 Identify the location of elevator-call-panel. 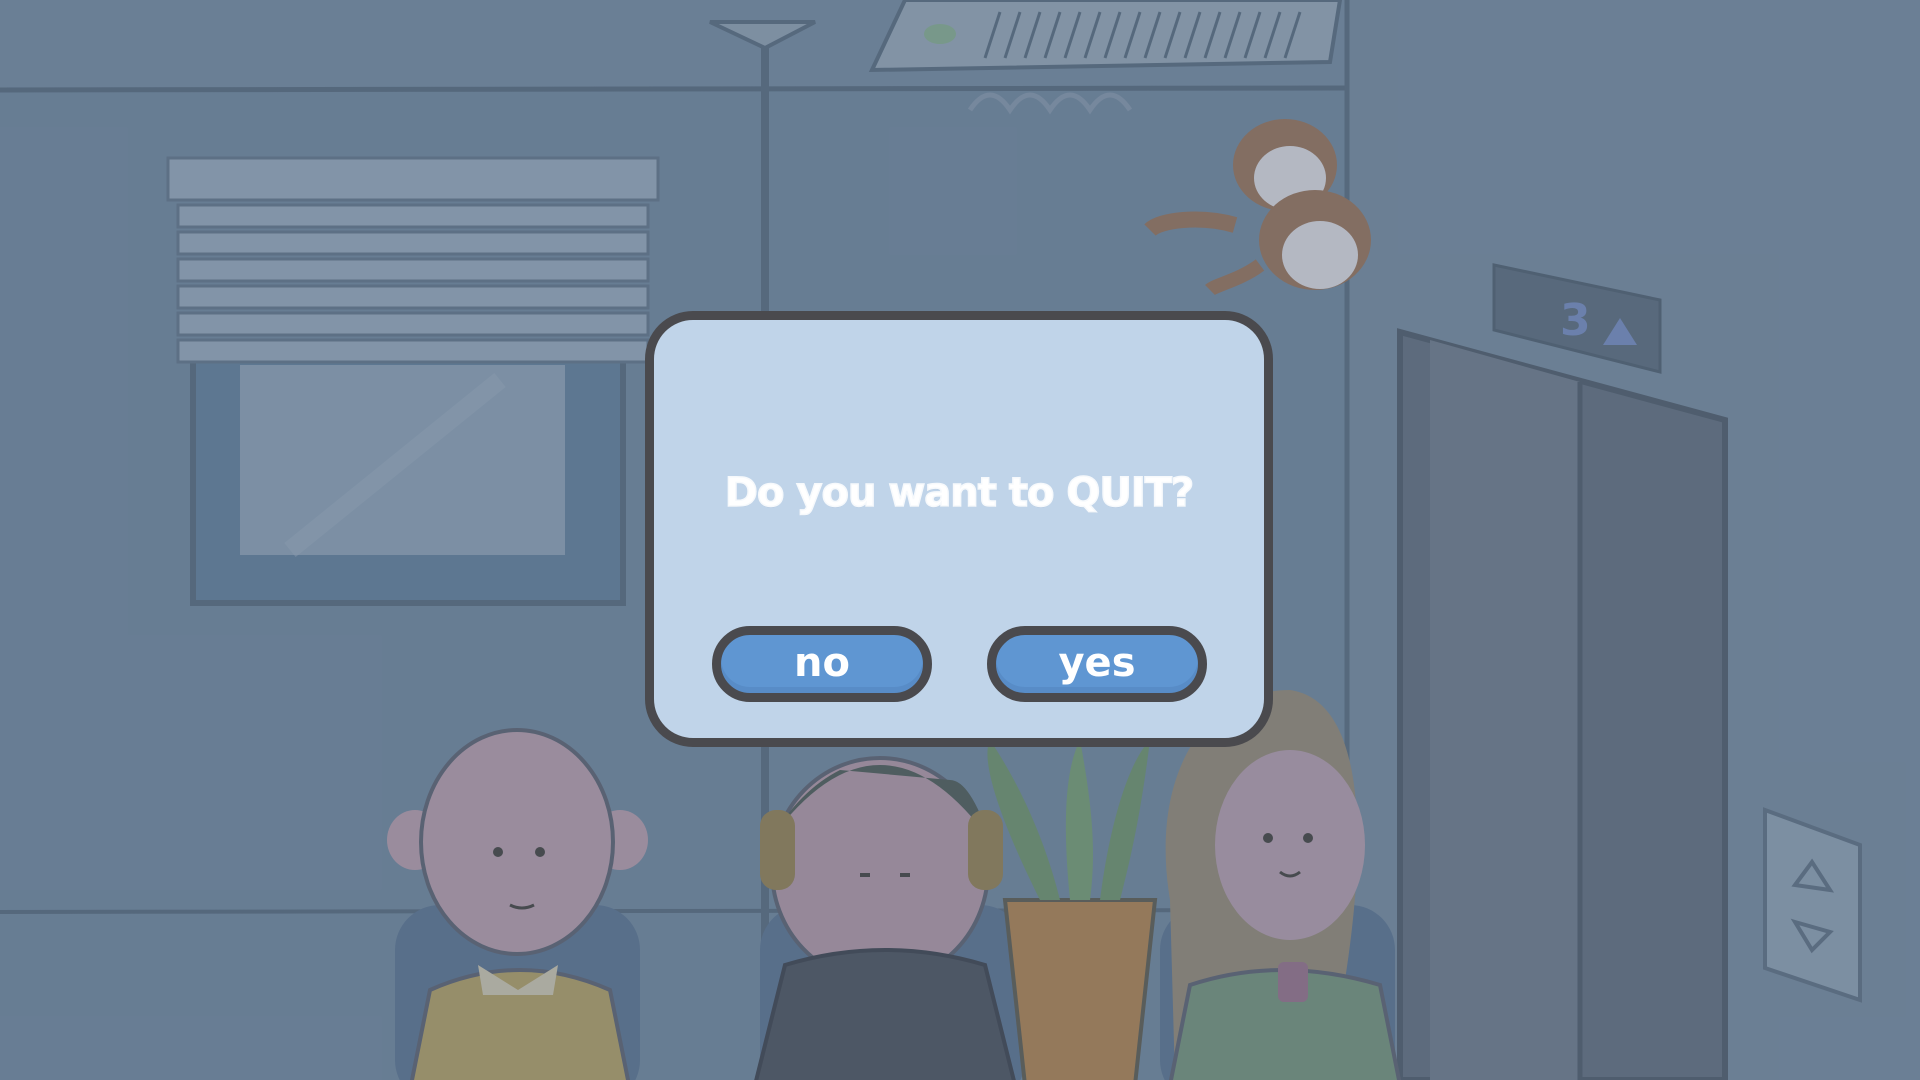
(1812, 905).